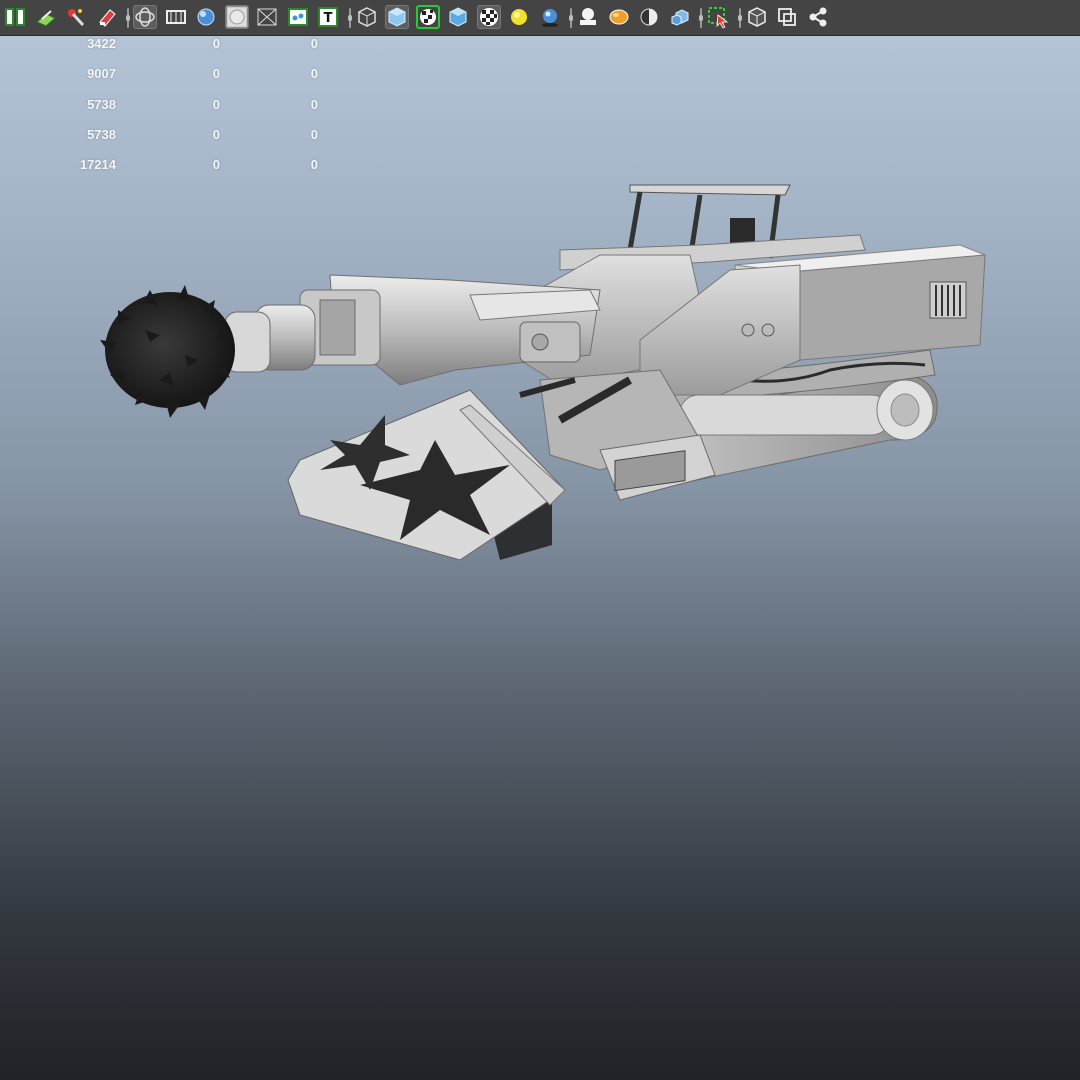 The width and height of the screenshot is (1080, 1080). Describe the element at coordinates (165, 167) in the screenshot. I see `hud-row: 17214 0 0` at that location.